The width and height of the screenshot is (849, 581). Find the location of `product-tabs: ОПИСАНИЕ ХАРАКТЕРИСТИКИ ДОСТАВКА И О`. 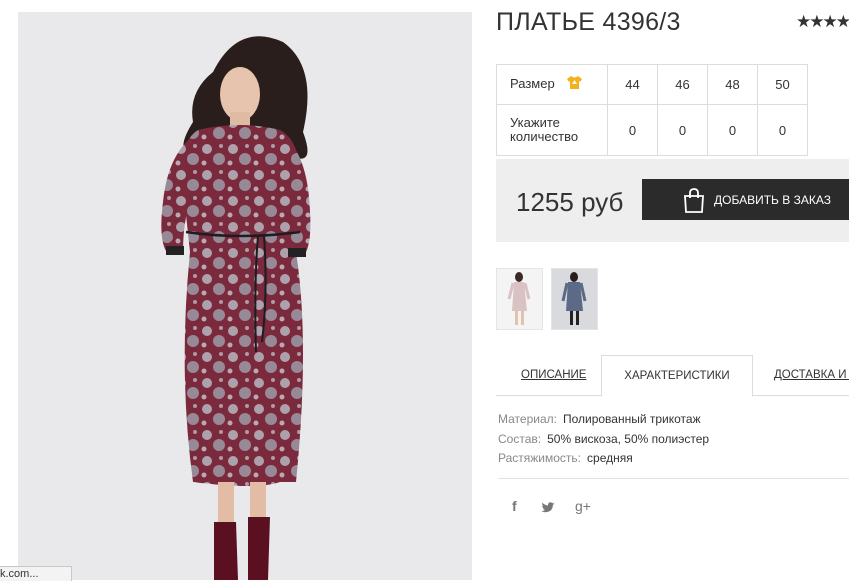

product-tabs: ОПИСАНИЕ ХАРАКТЕРИСТИКИ ДОСТАВКА И О is located at coordinates (672, 376).